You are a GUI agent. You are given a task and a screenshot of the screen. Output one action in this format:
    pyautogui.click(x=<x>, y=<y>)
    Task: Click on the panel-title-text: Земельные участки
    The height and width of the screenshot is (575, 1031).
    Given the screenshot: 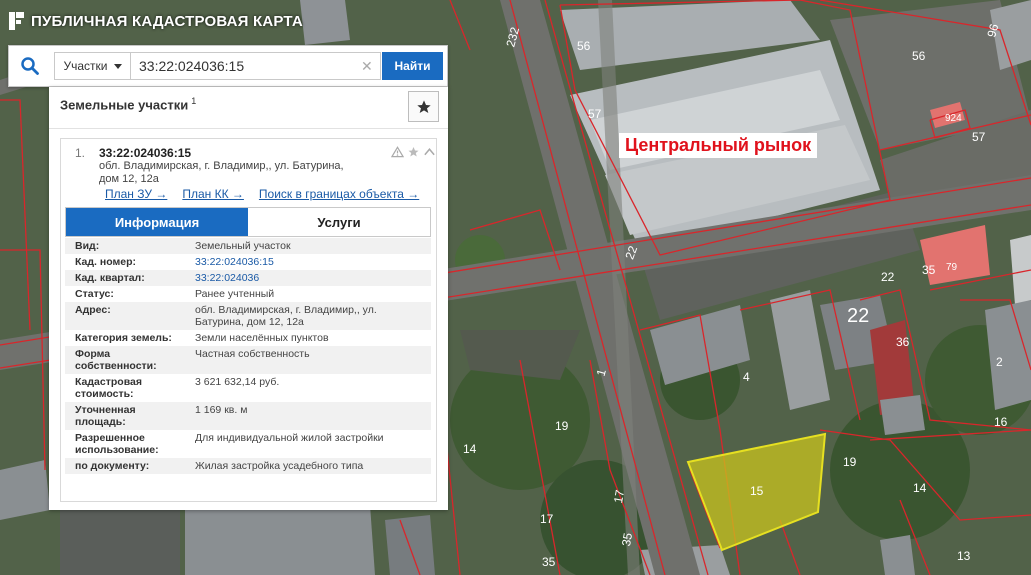 What is the action you would take?
    pyautogui.click(x=124, y=105)
    